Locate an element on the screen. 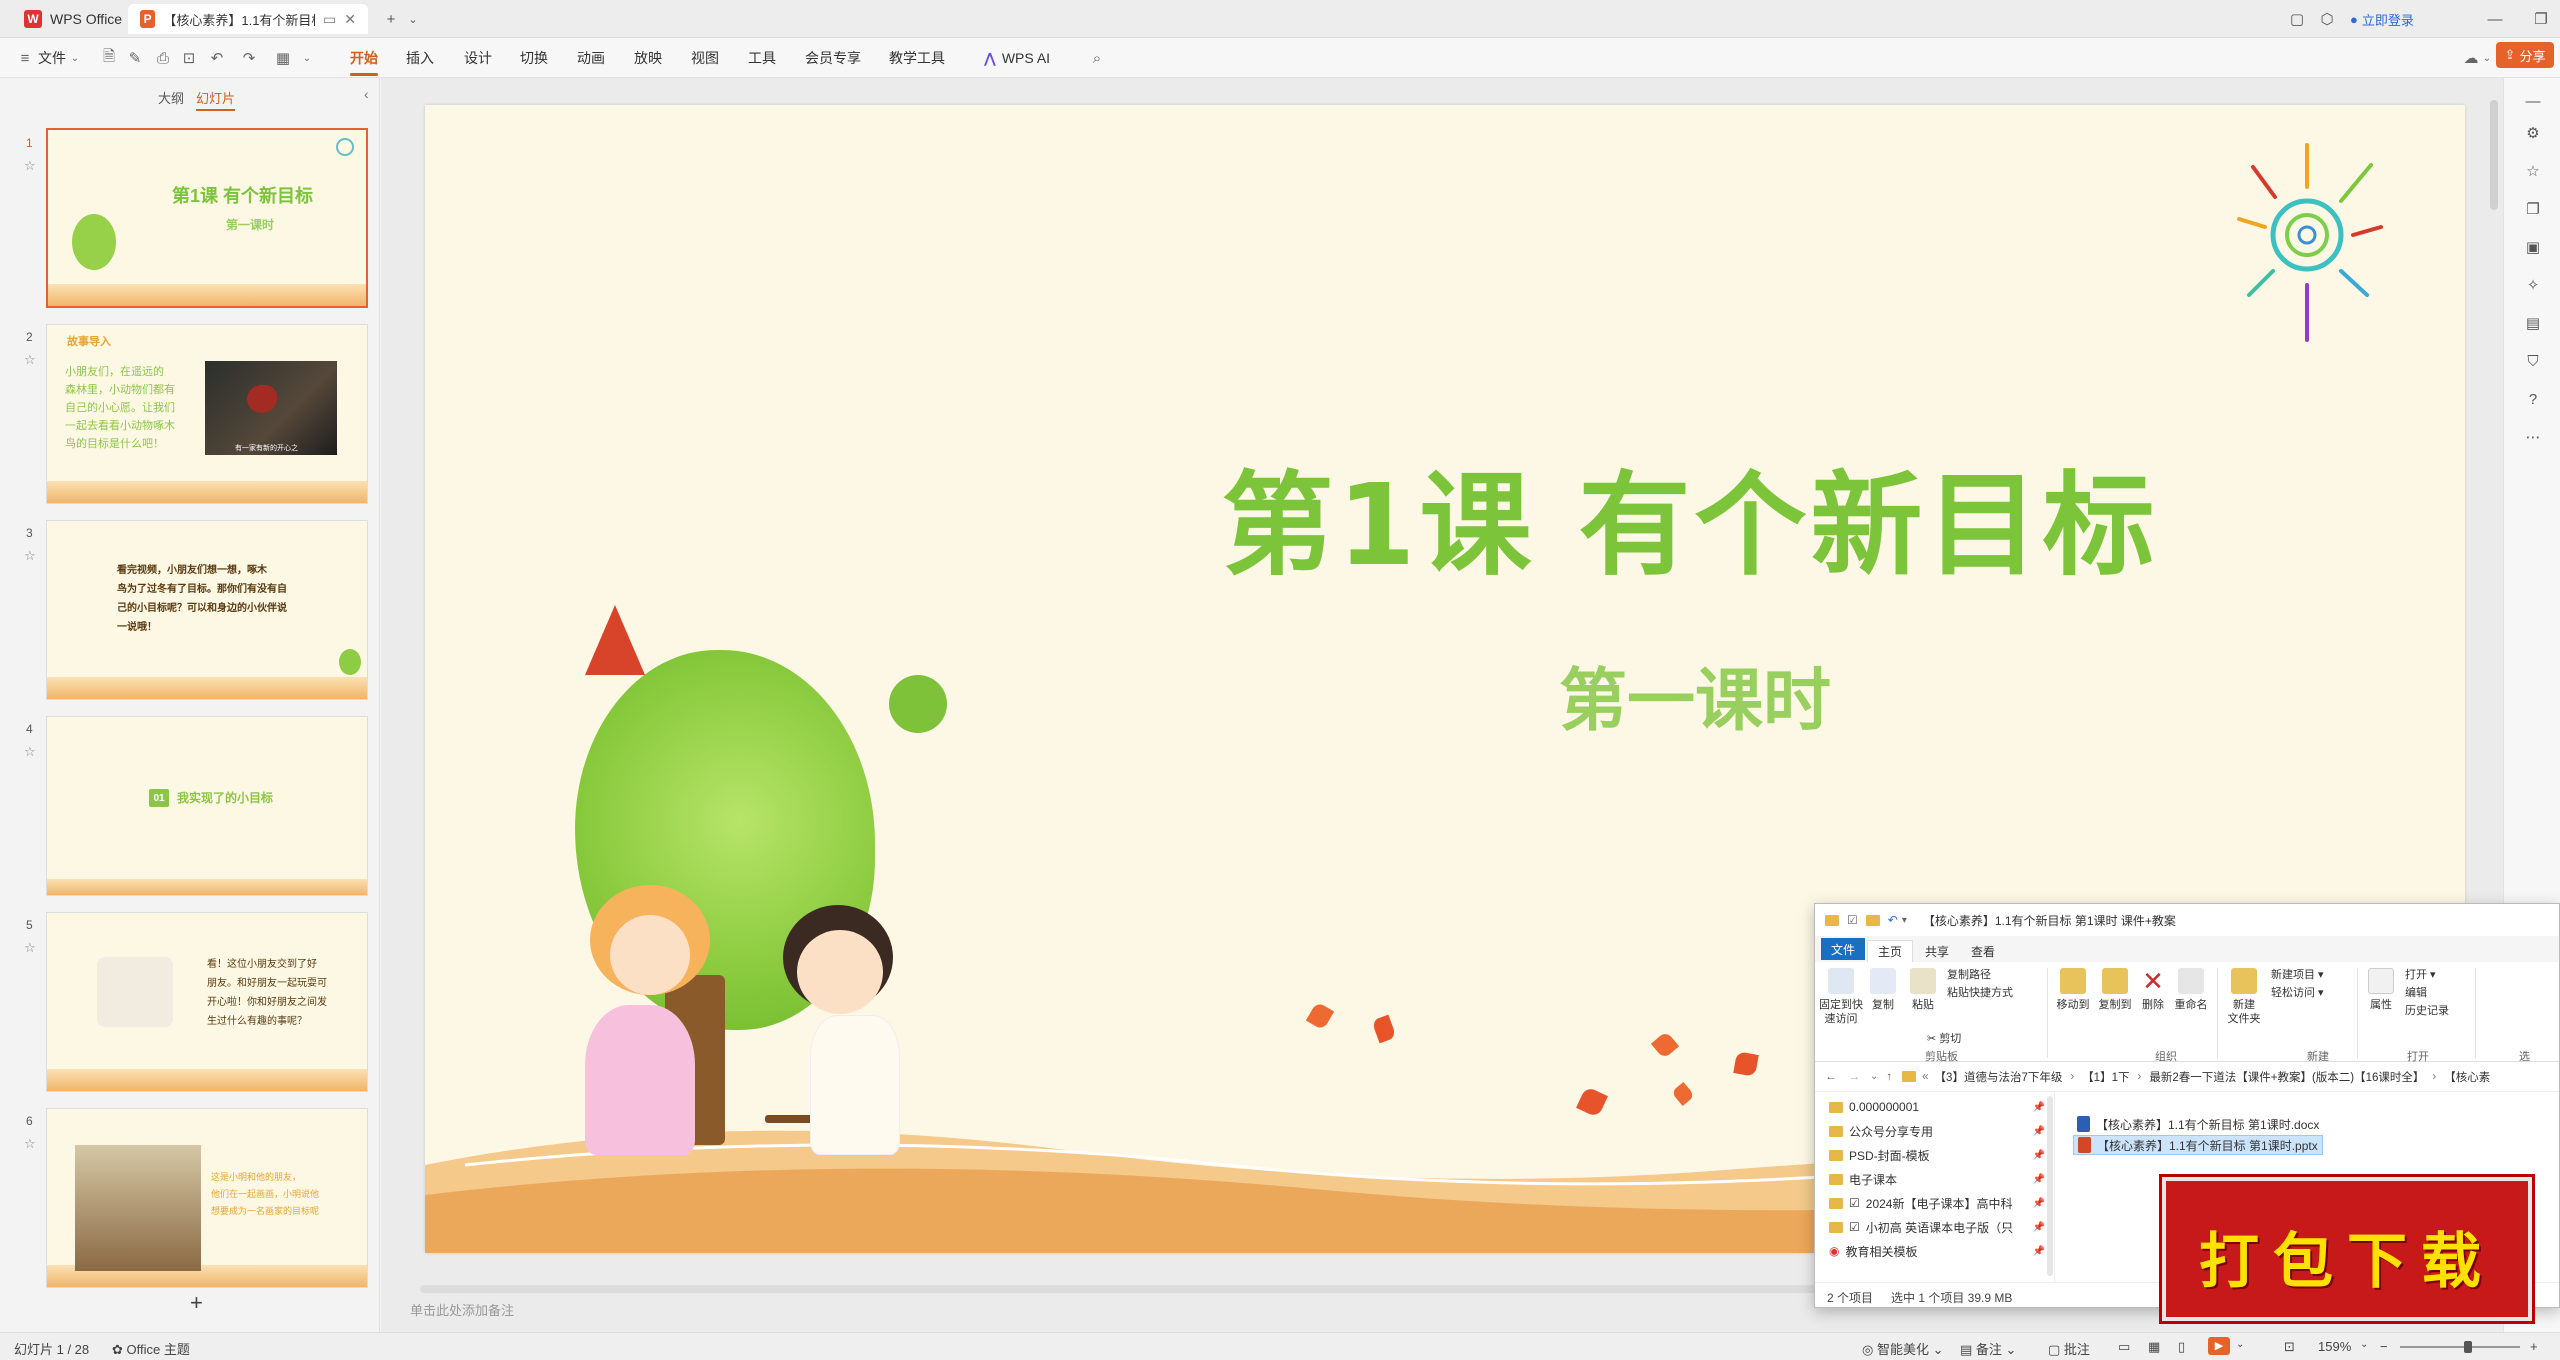  more-icon: ⋯ is located at coordinates (2533, 437).